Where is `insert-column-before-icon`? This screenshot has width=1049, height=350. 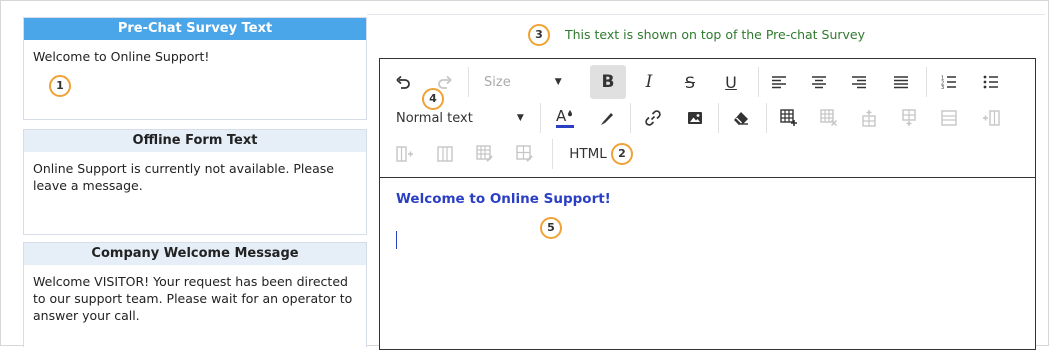 insert-column-before-icon is located at coordinates (991, 118).